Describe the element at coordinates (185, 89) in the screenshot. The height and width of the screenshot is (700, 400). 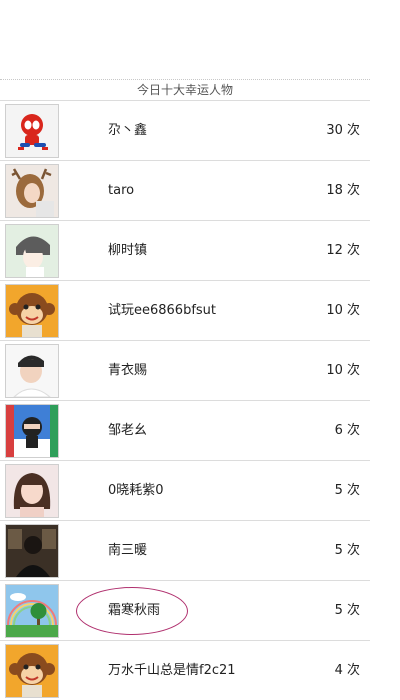
I see `section-title: 今日十大幸运人物` at that location.